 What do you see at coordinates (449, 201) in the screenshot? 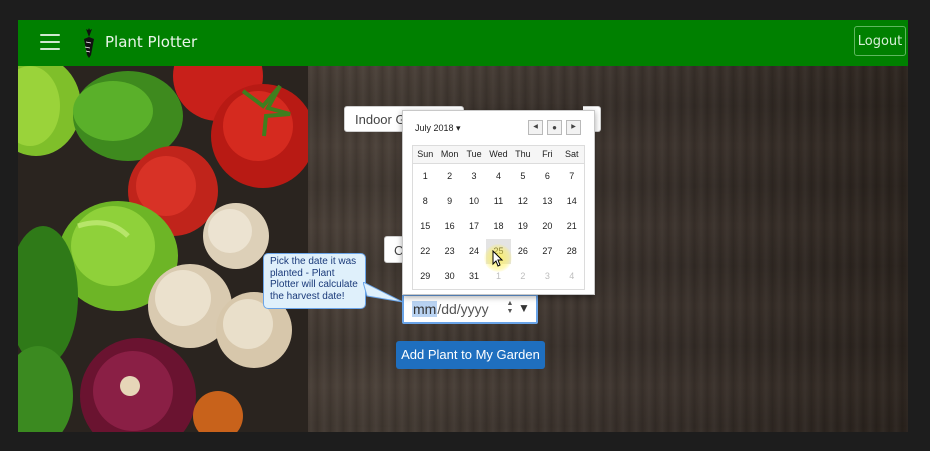
I see `calendar-day: 9` at bounding box center [449, 201].